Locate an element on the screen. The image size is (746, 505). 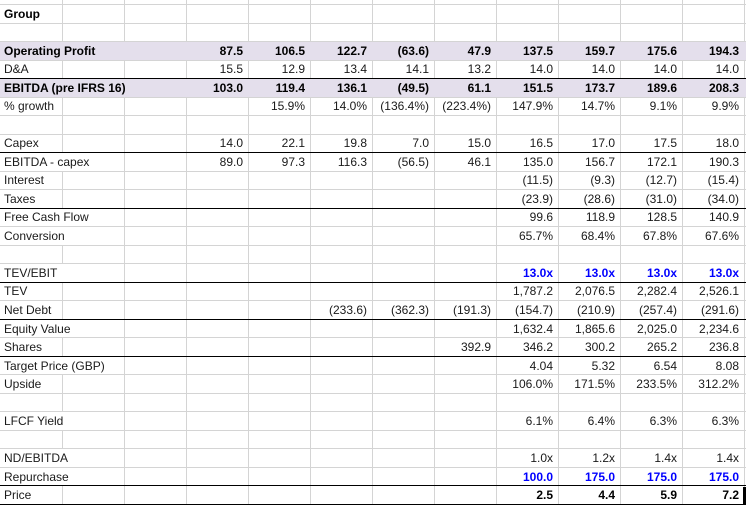
value-cell: 14.1 is located at coordinates (404, 69).